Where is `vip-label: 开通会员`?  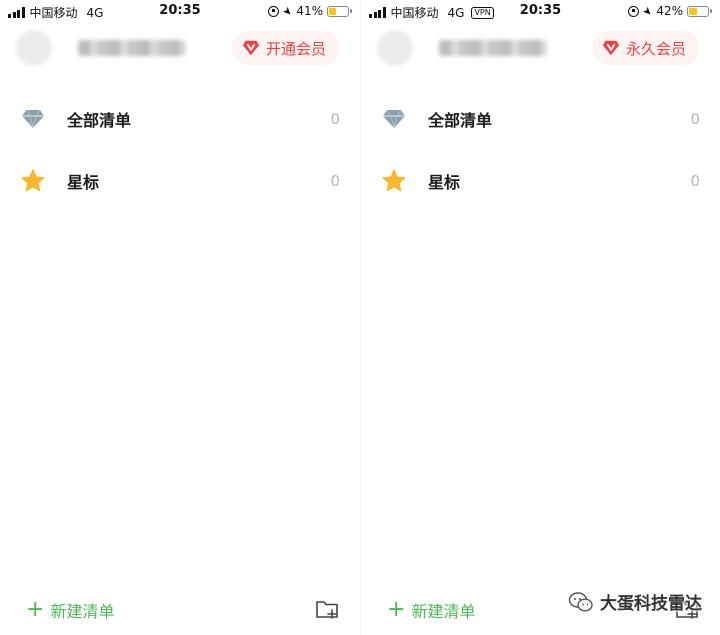 vip-label: 开通会员 is located at coordinates (295, 48).